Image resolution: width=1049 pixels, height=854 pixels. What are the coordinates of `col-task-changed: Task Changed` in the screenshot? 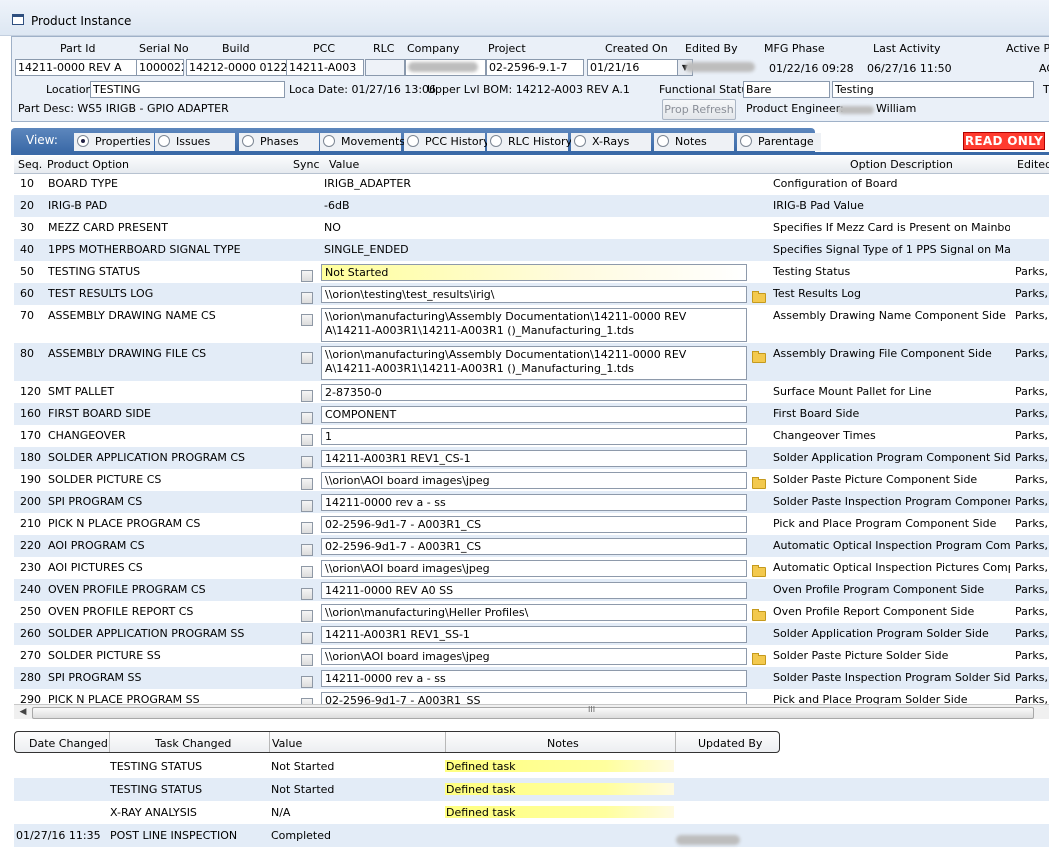 It's located at (193, 743).